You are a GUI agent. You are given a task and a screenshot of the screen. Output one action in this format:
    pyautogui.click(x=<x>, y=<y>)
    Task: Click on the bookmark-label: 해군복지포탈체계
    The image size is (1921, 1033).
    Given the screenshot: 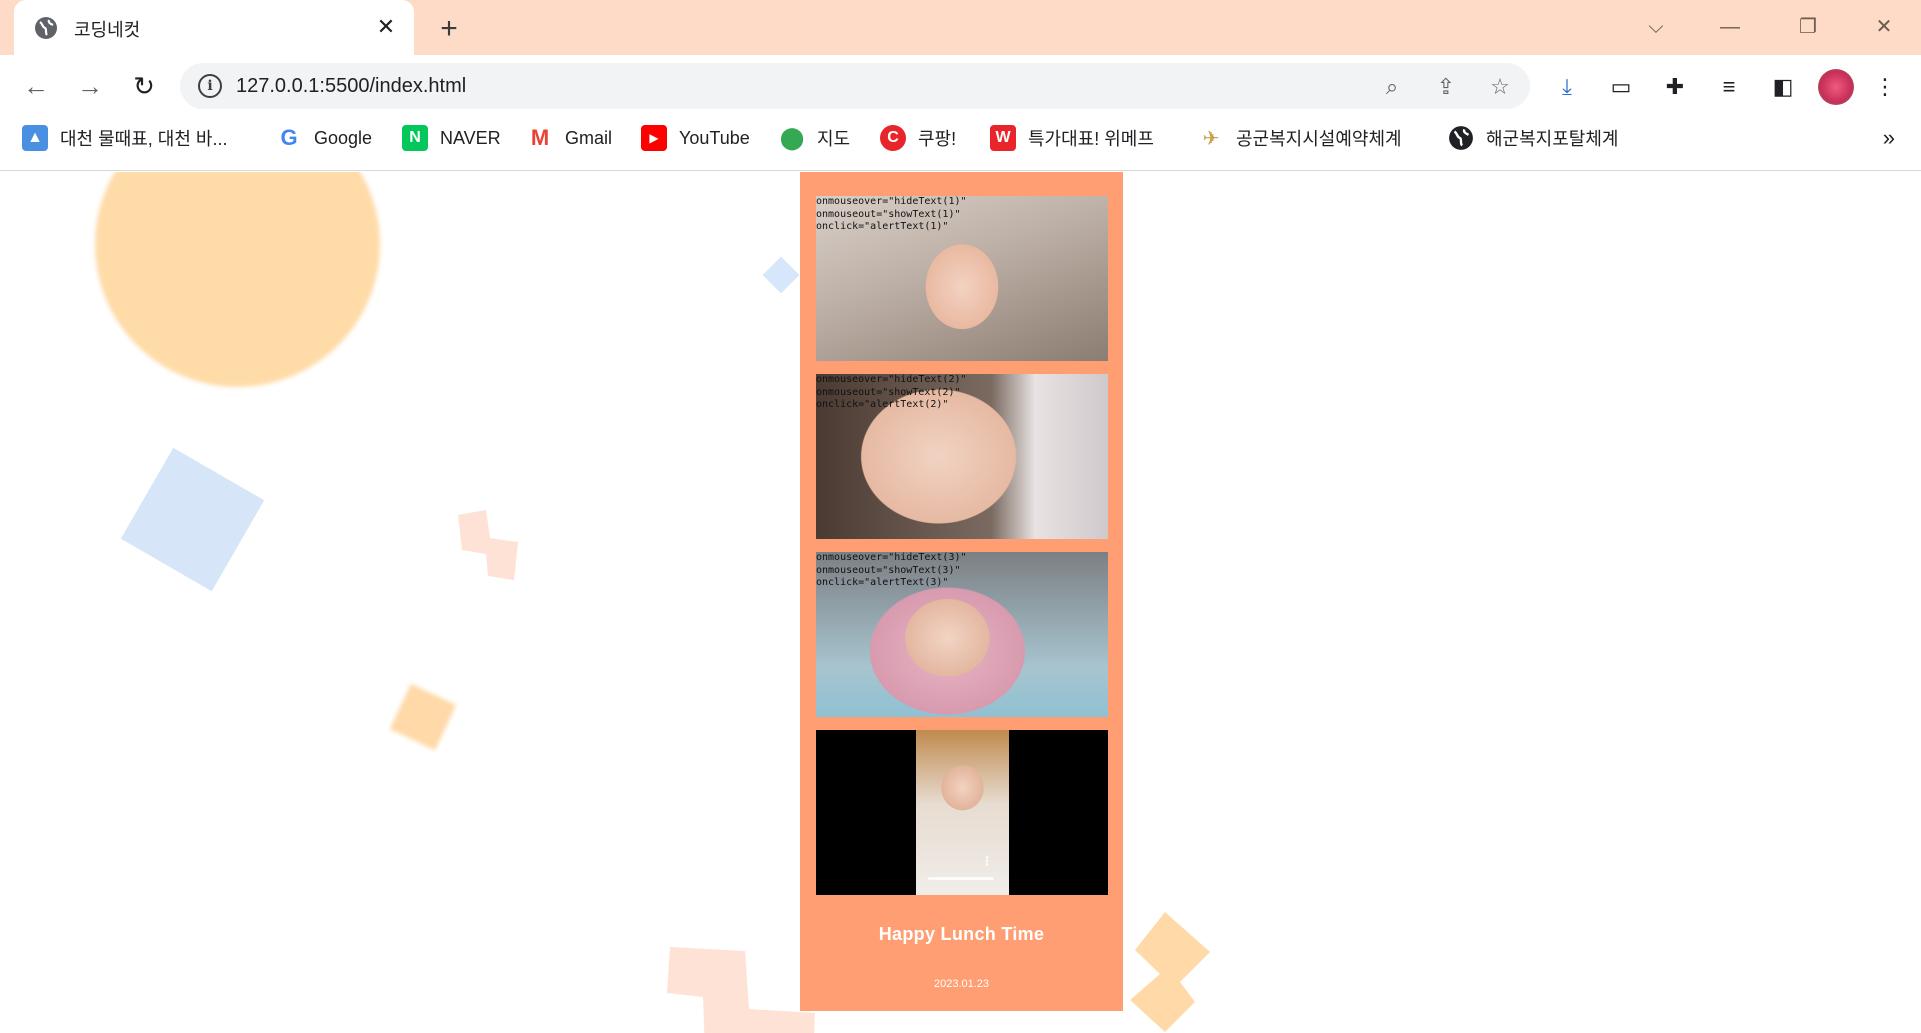 What is the action you would take?
    pyautogui.click(x=1552, y=139)
    